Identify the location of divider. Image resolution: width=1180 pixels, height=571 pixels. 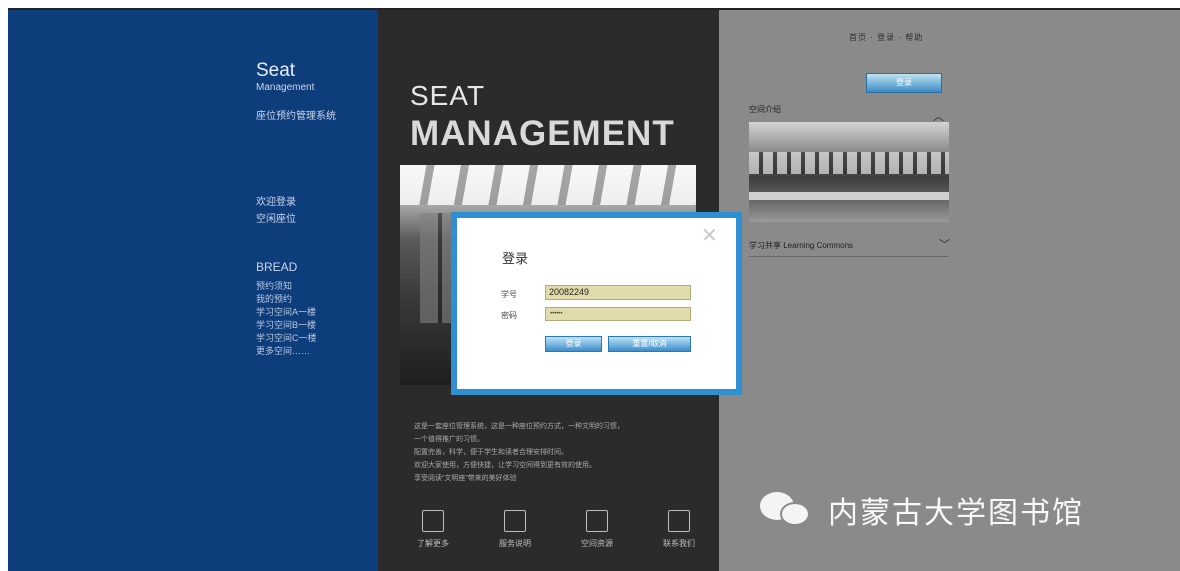
(849, 256).